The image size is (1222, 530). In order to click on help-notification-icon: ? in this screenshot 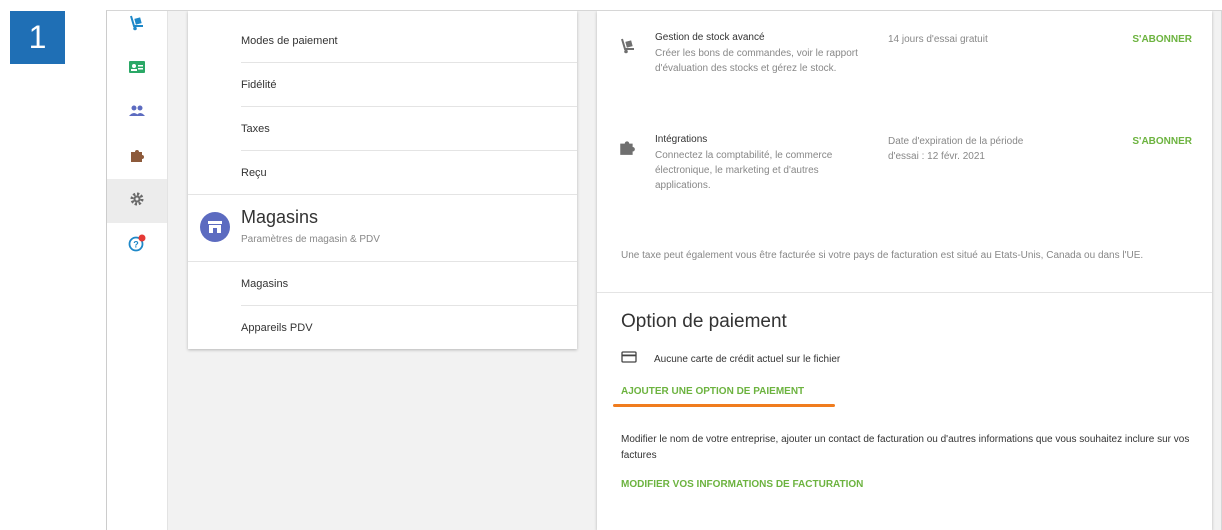, I will do `click(137, 245)`.